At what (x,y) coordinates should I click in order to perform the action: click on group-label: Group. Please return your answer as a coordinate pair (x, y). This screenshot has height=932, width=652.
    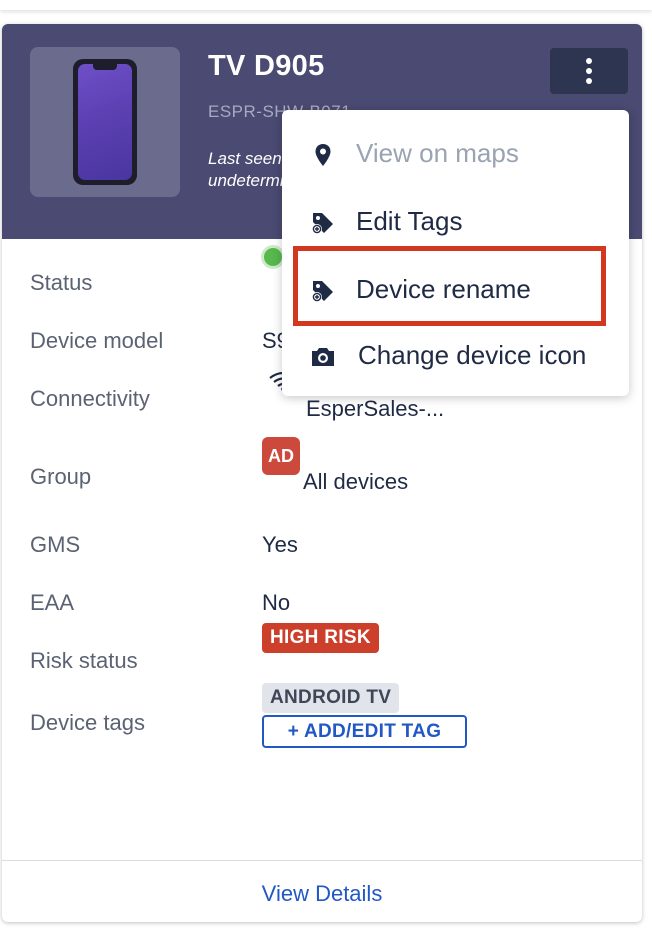
    Looking at the image, I should click on (61, 476).